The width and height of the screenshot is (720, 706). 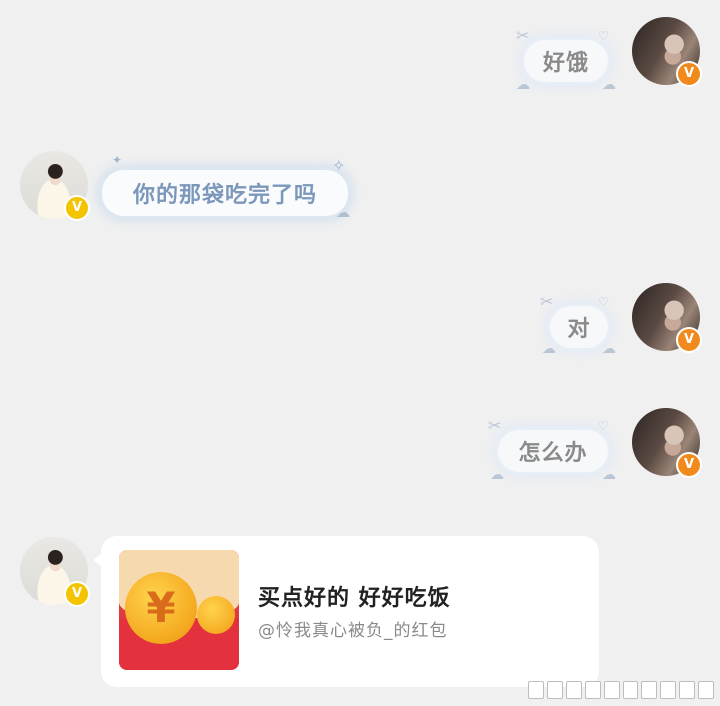 I want to click on message-bubble: 你的那袋吃完了吗, so click(x=225, y=193).